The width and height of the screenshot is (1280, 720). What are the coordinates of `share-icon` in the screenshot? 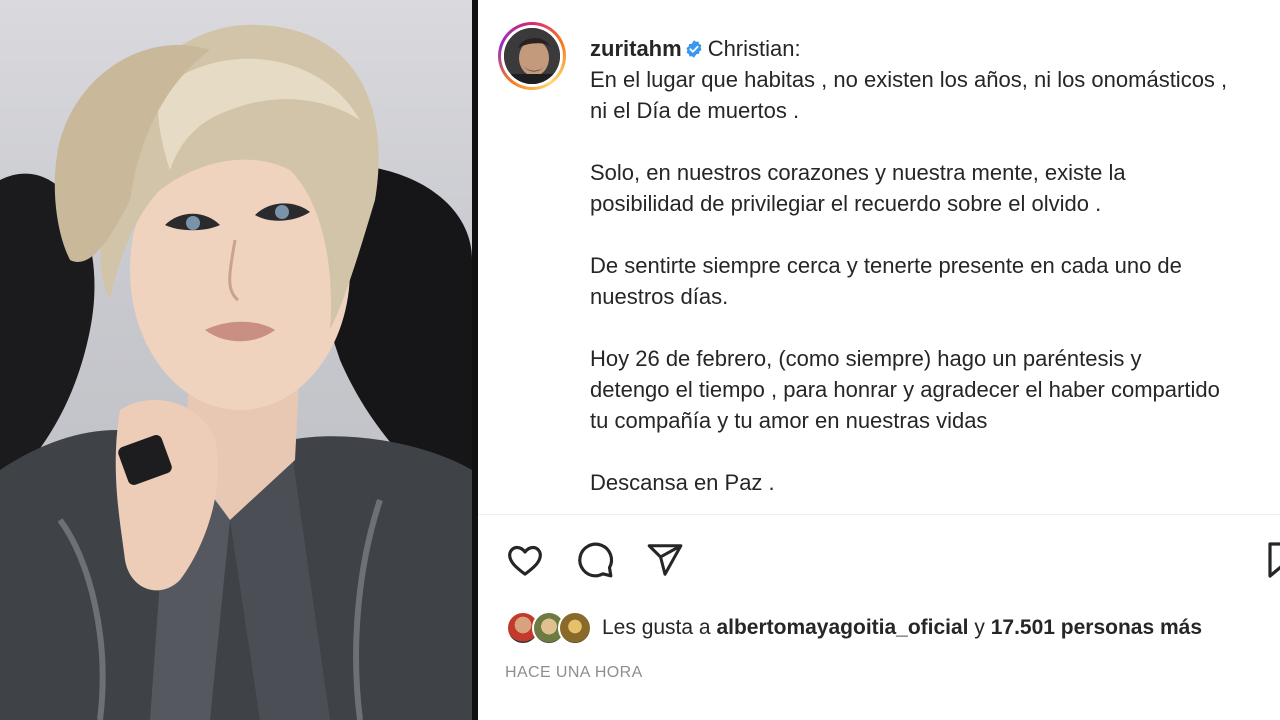 It's located at (665, 560).